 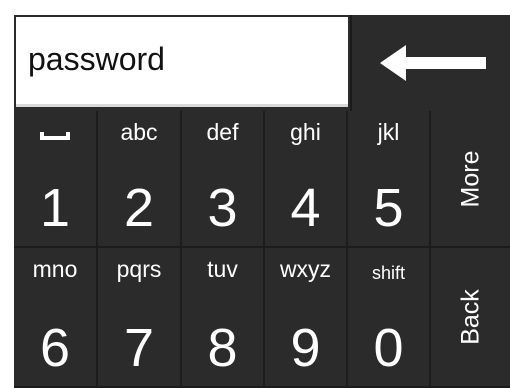 I want to click on left-arrow-icon, so click(x=433, y=63).